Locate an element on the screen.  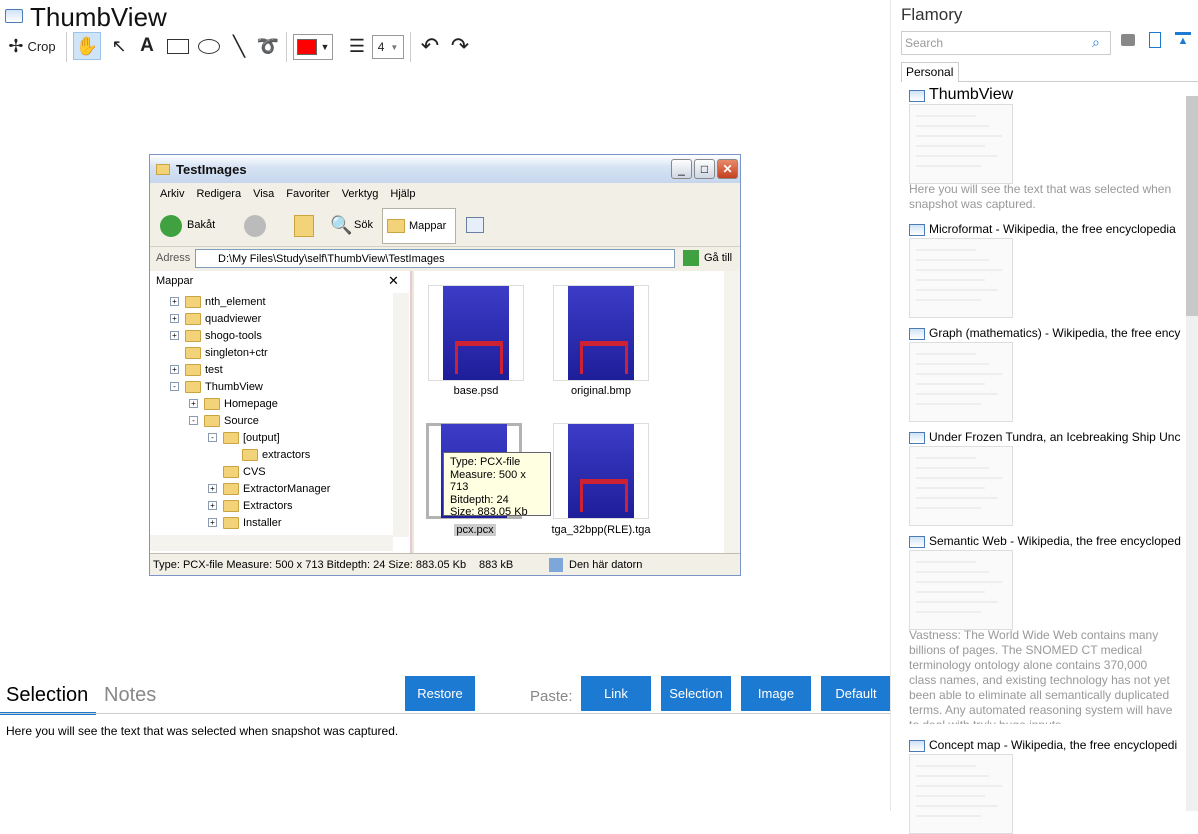
tree-item: + ExtractorManager is located at coordinates (269, 488).